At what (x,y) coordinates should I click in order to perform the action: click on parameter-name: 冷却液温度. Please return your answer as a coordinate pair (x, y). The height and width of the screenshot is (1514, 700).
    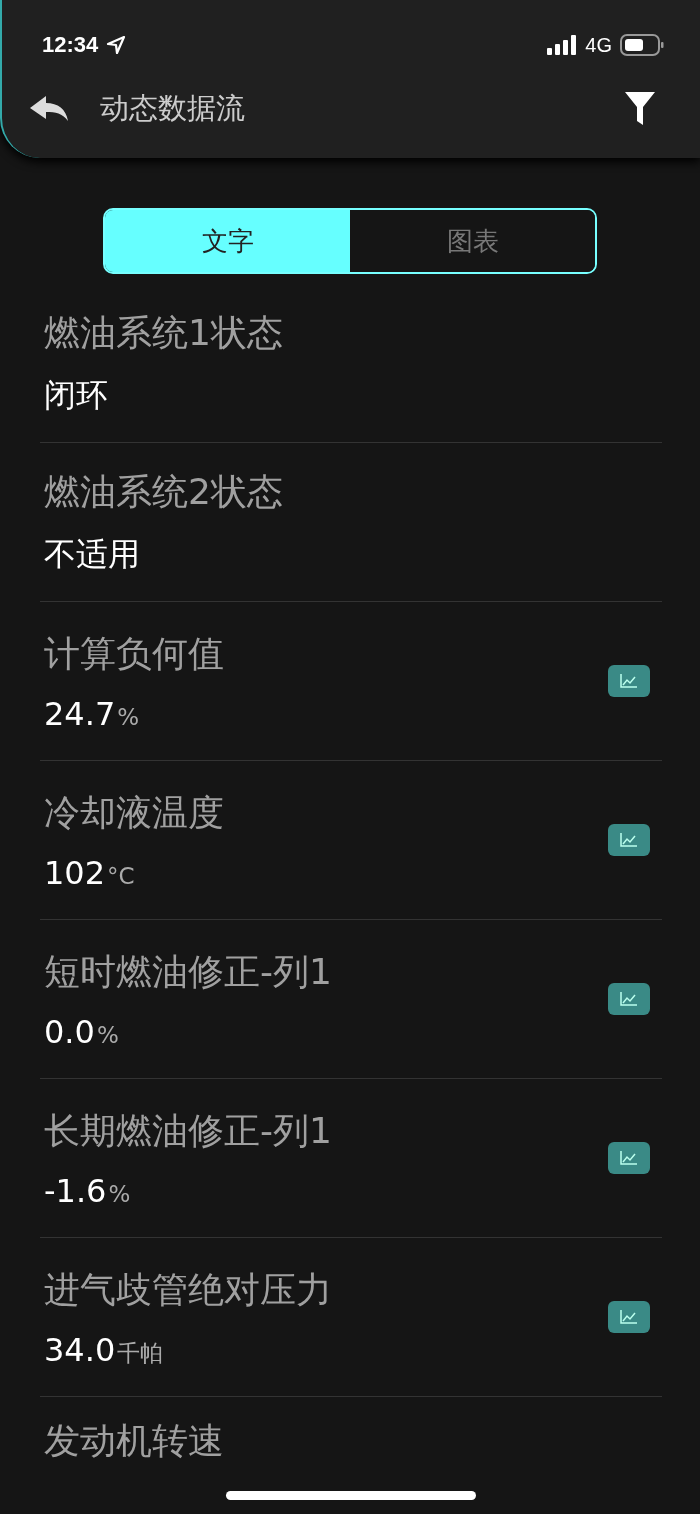
    Looking at the image, I should click on (134, 812).